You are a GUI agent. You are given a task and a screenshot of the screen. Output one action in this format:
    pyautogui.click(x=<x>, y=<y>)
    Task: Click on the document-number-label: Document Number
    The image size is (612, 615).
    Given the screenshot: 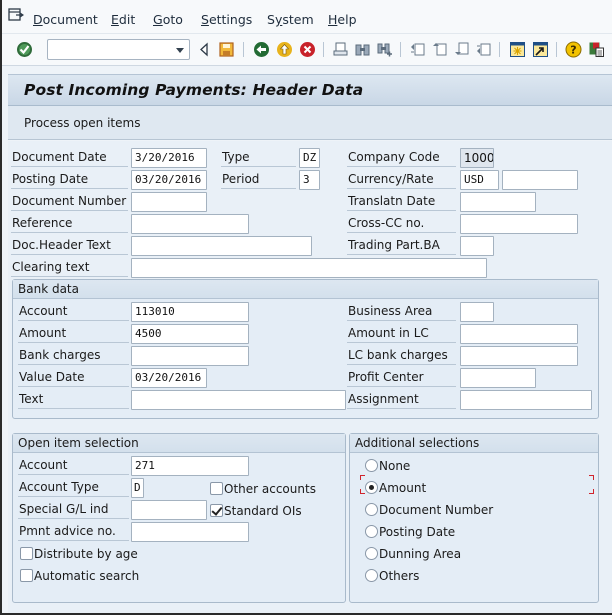 What is the action you would take?
    pyautogui.click(x=69, y=201)
    